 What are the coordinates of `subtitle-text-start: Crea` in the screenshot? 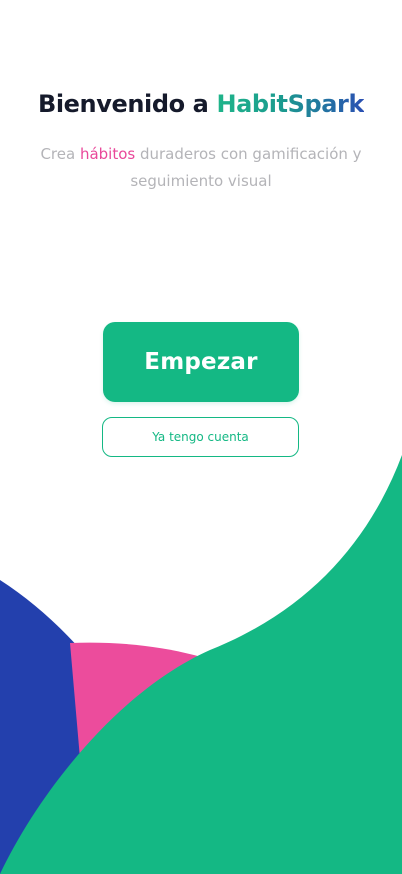 It's located at (60, 154).